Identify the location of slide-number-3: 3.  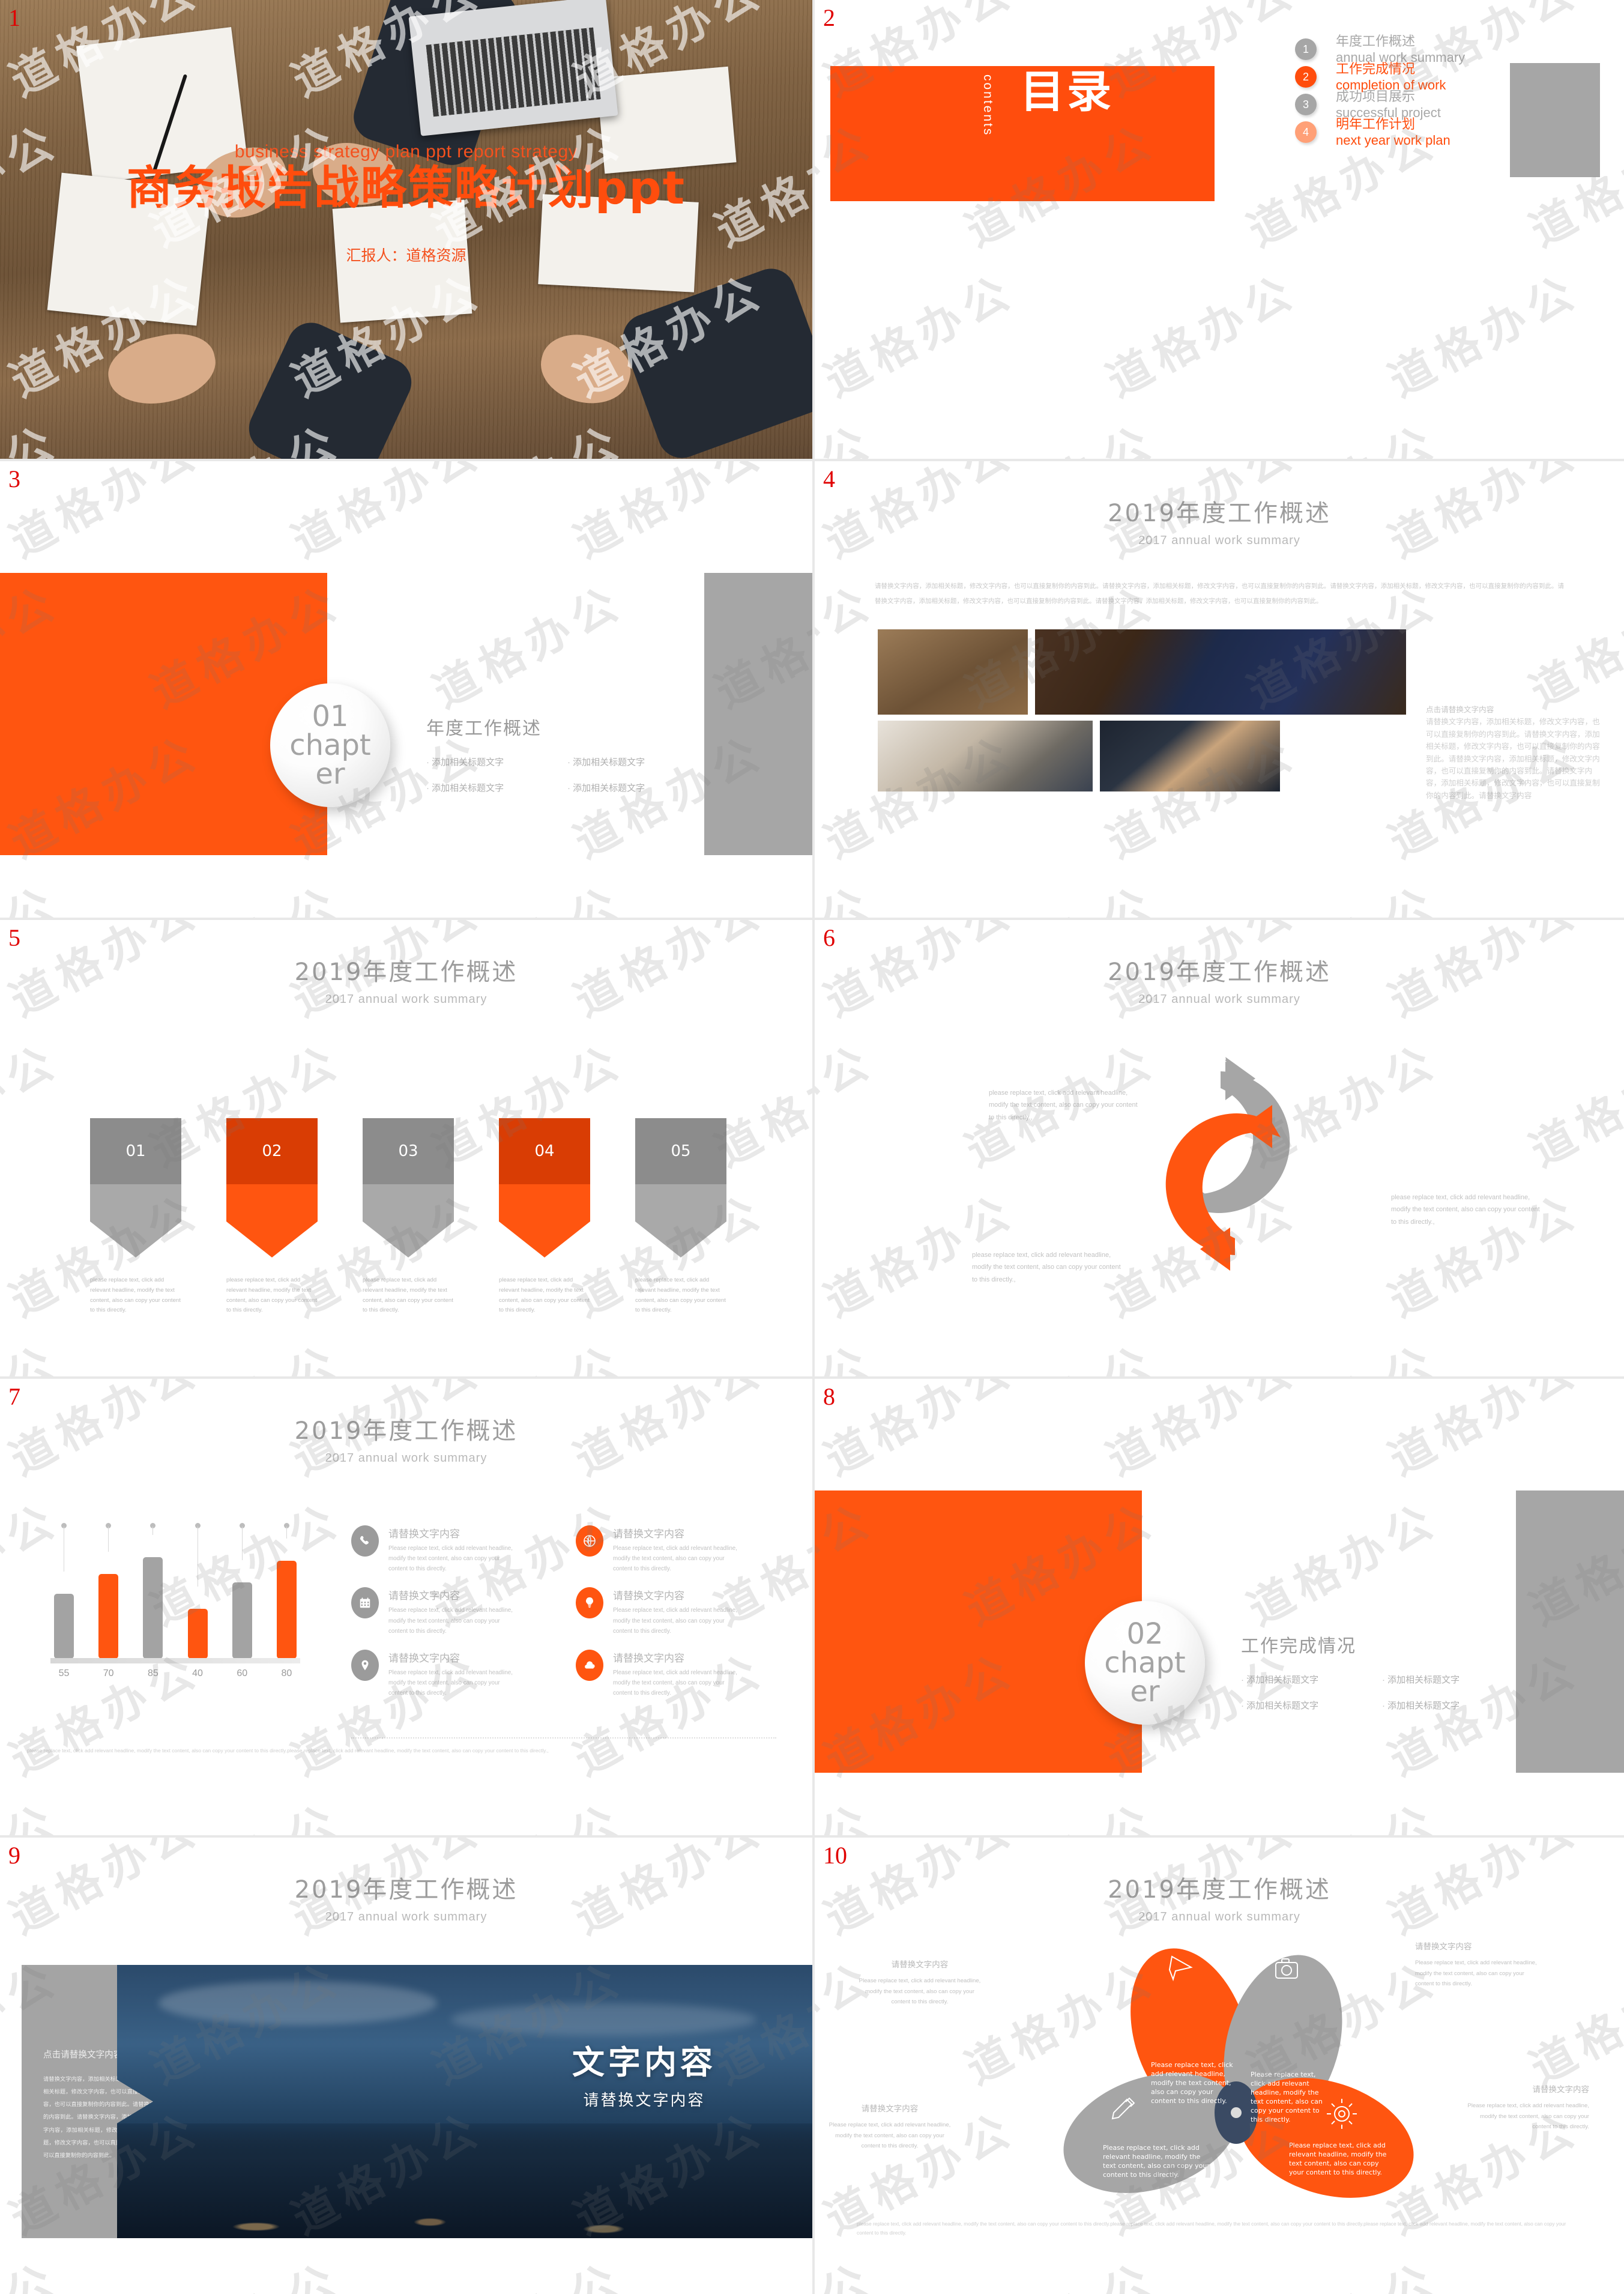
(14, 478).